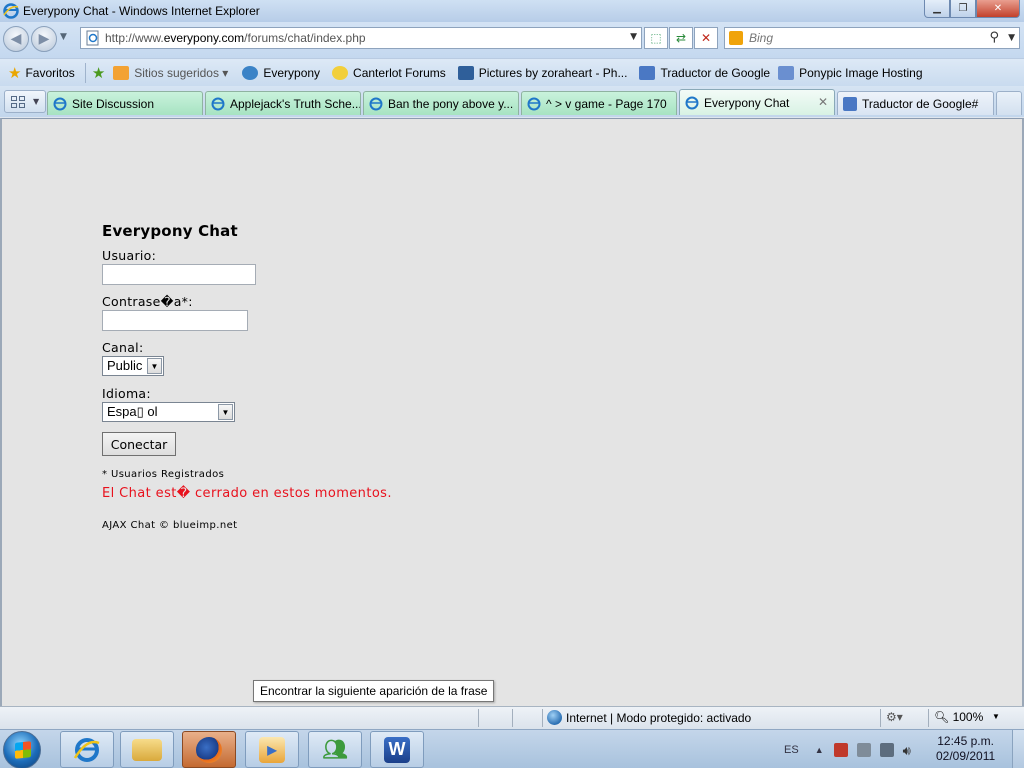 This screenshot has height=768, width=1024. What do you see at coordinates (1011, 38) in the screenshot?
I see `search-dropdown-icon: ▼` at bounding box center [1011, 38].